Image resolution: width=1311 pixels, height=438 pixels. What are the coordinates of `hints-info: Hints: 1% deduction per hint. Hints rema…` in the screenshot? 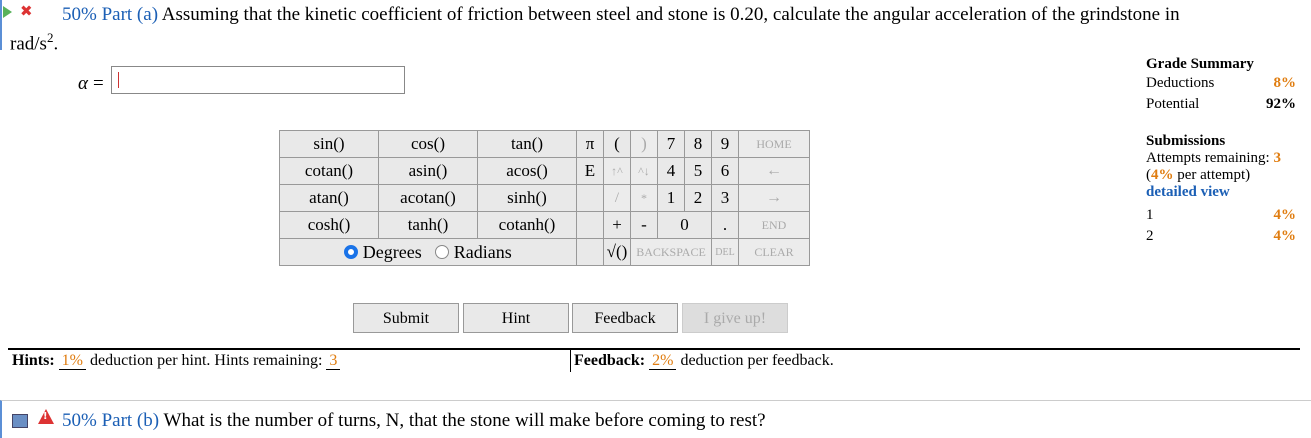 It's located at (176, 361).